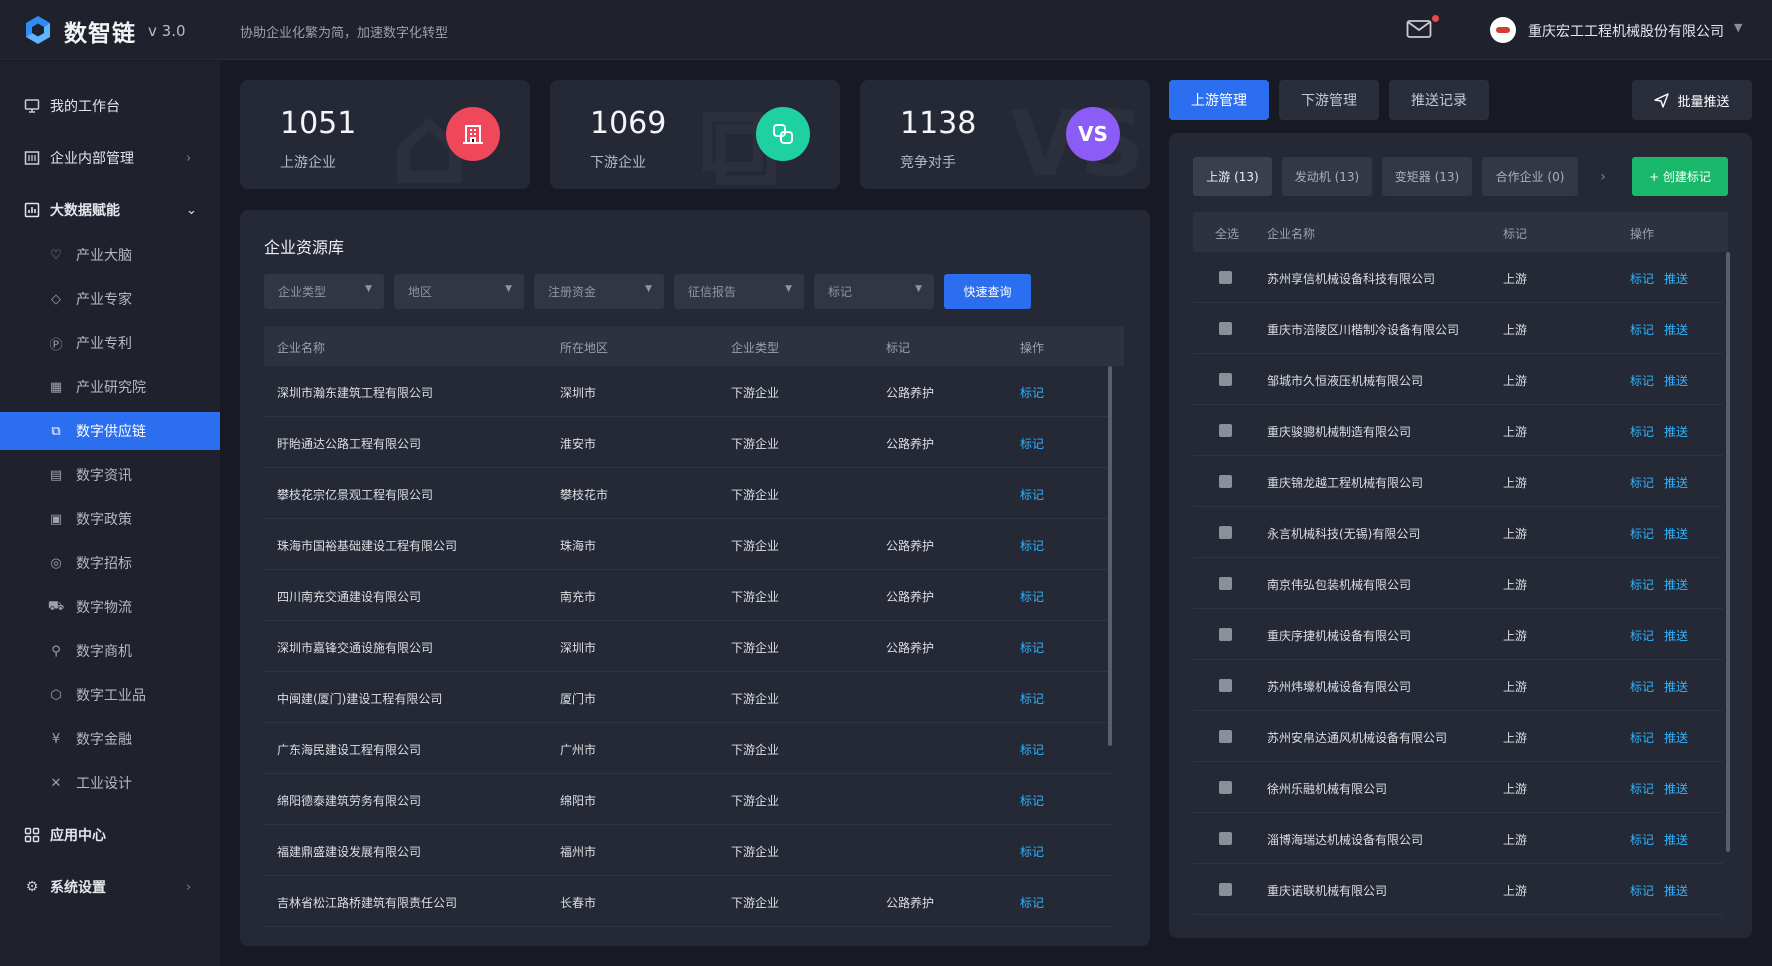  What do you see at coordinates (110, 431) in the screenshot?
I see `sidebar-subitem-supply-chain: ⧉ 数字供应链` at bounding box center [110, 431].